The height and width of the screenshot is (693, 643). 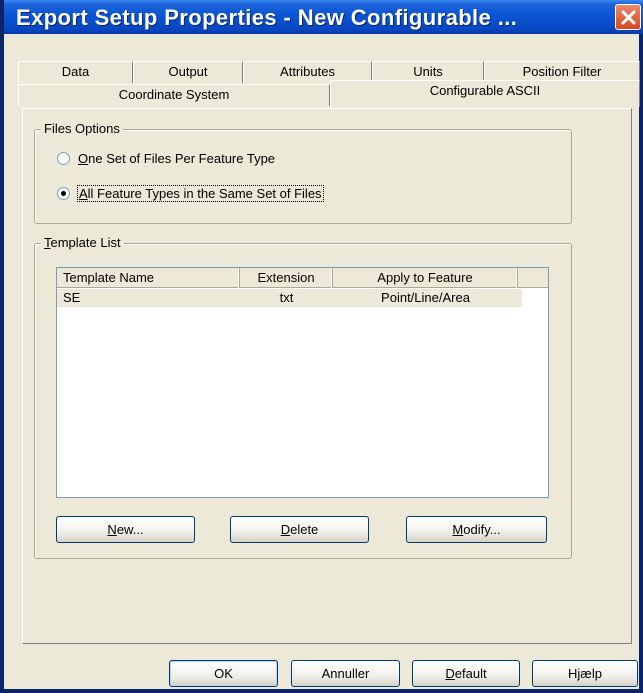 I want to click on radio-one-set-per-feature: One Set of Files Per Feature Type, so click(x=166, y=158).